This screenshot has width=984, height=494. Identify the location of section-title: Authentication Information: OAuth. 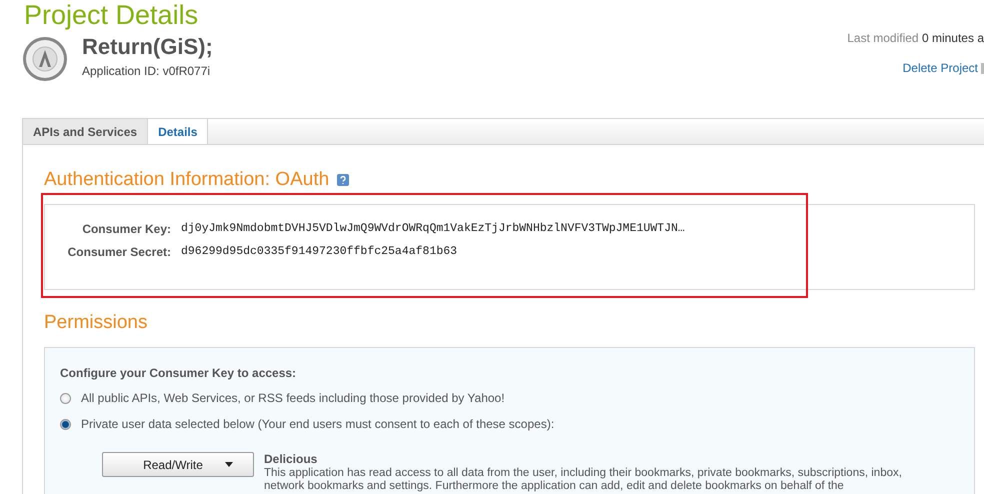
(187, 180).